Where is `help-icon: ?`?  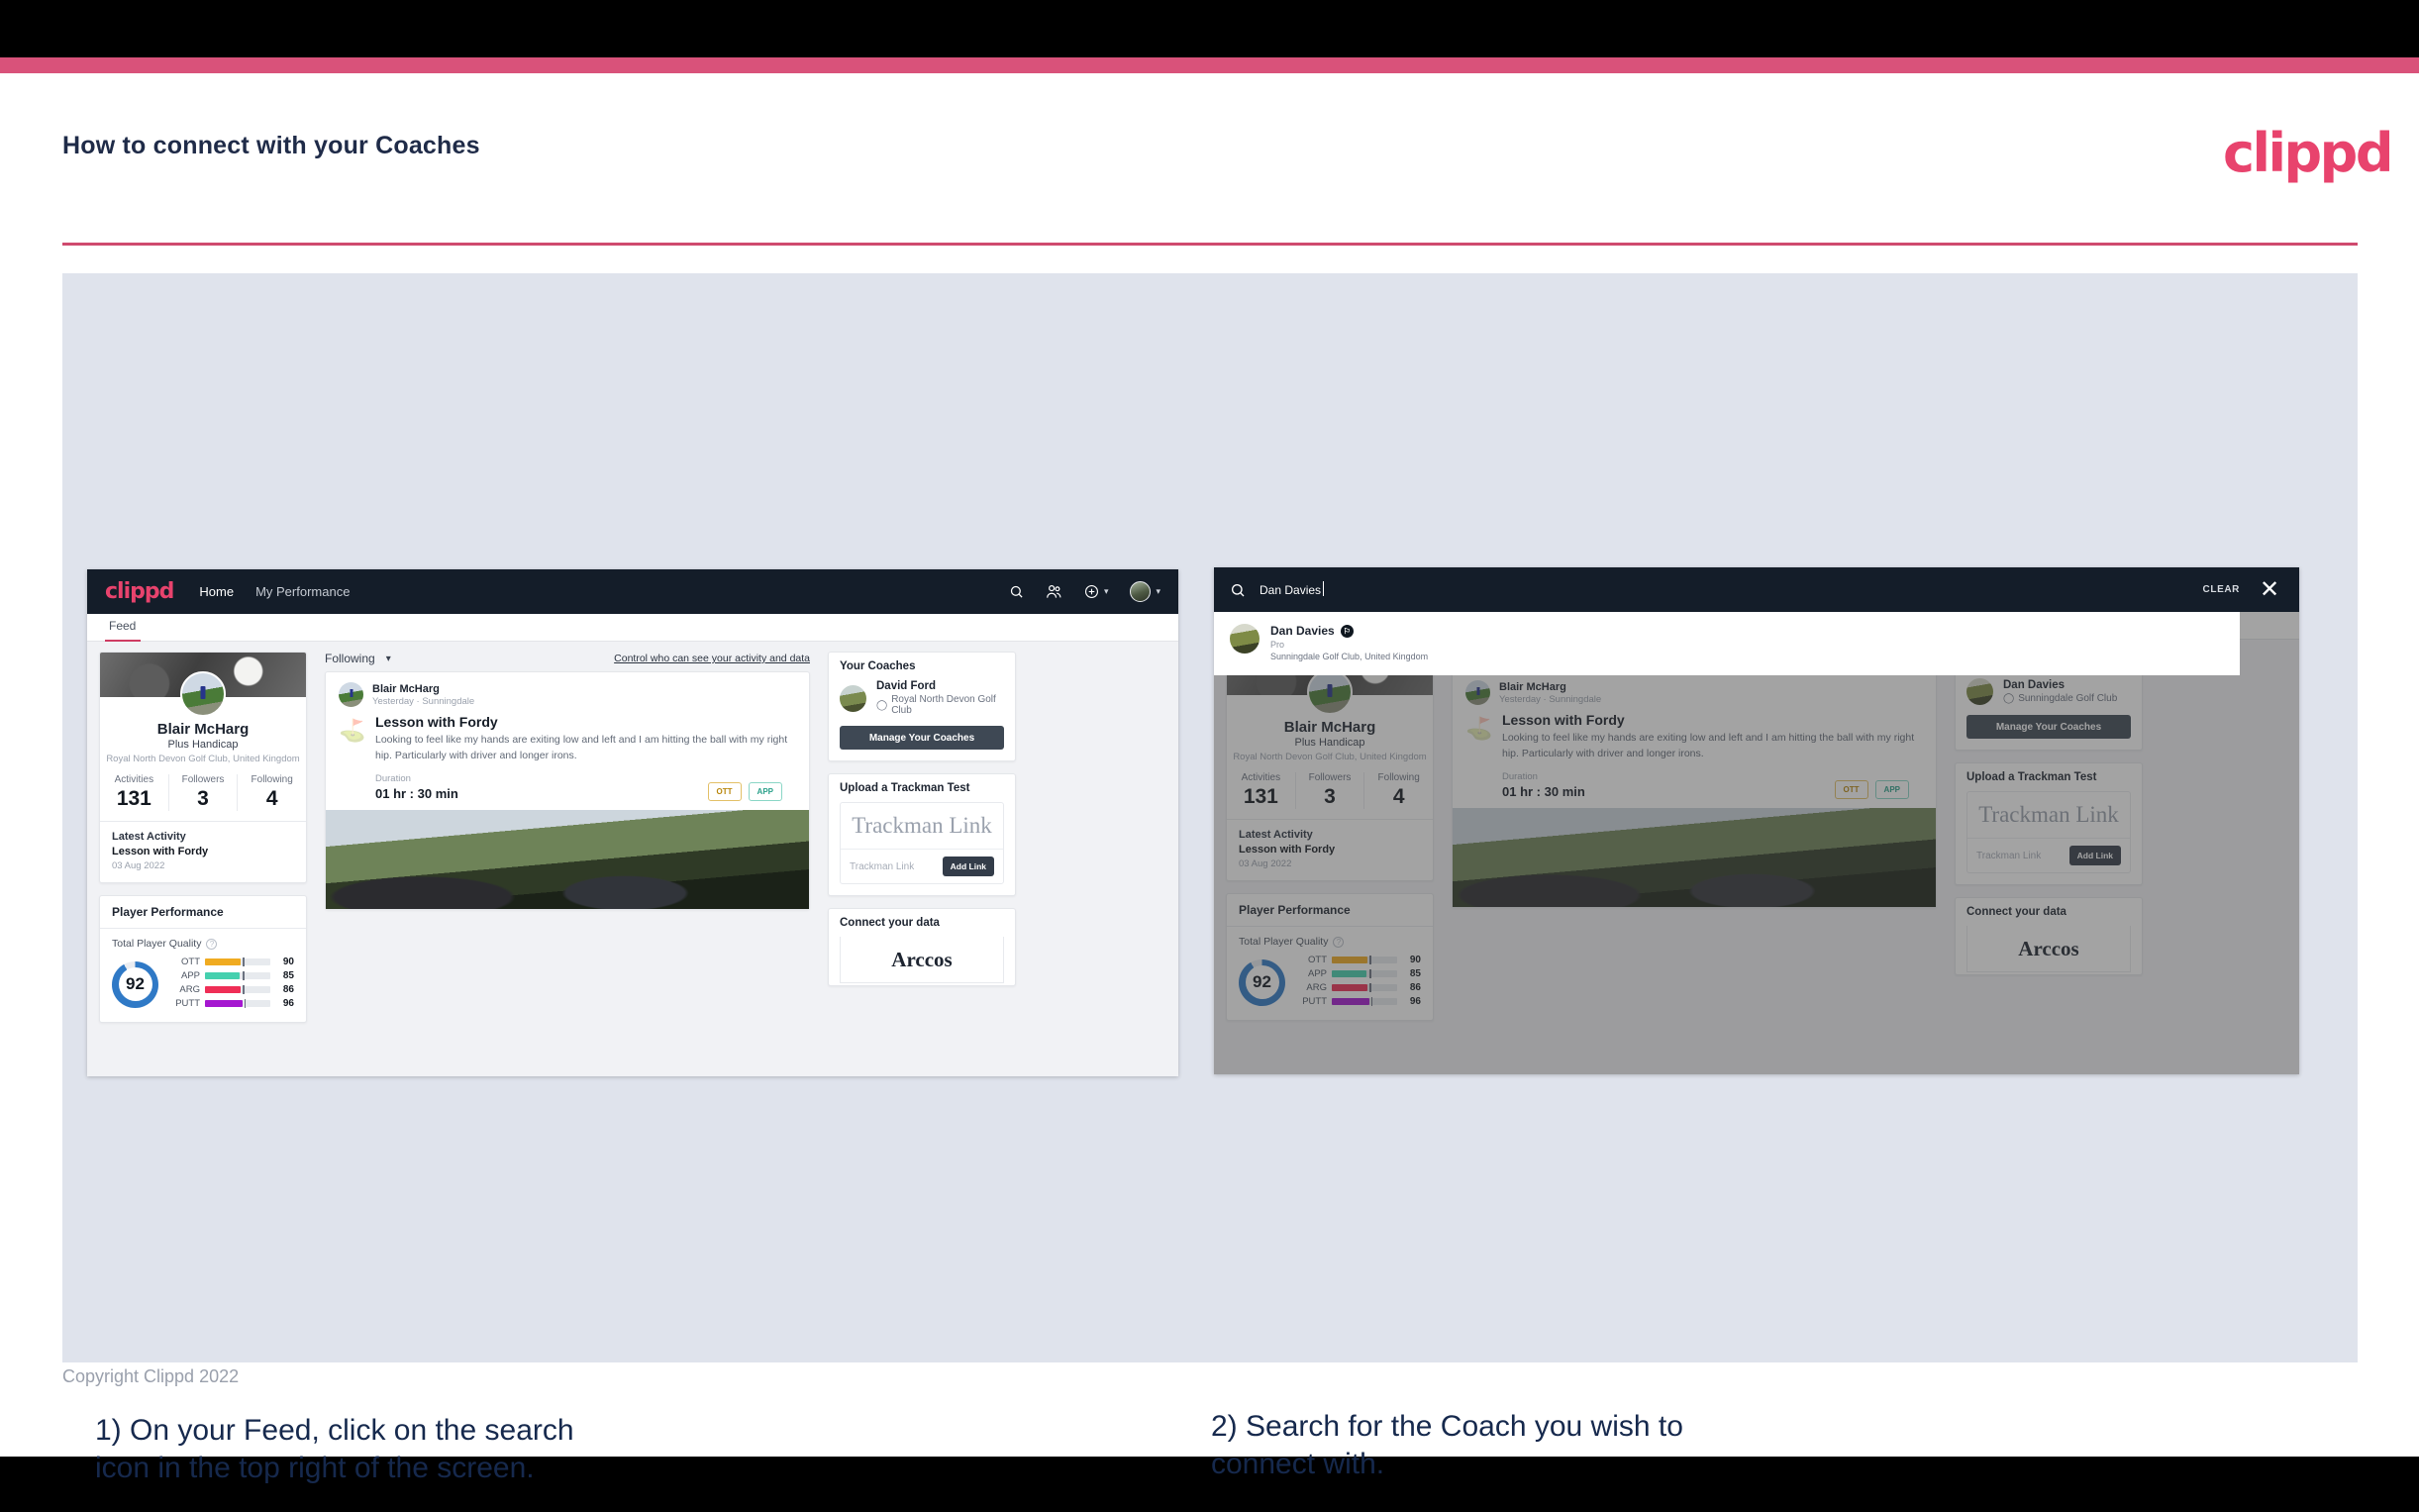 help-icon: ? is located at coordinates (212, 944).